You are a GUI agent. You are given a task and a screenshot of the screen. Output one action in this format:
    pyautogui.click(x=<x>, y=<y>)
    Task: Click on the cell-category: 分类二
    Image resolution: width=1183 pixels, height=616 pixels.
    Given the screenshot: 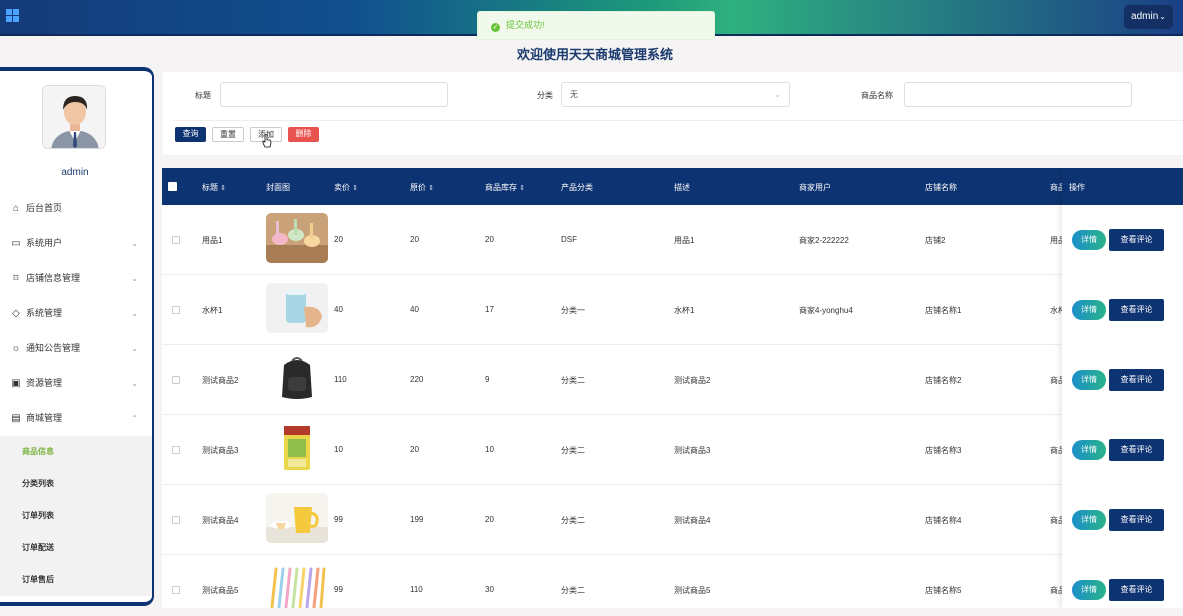 What is the action you would take?
    pyautogui.click(x=573, y=520)
    